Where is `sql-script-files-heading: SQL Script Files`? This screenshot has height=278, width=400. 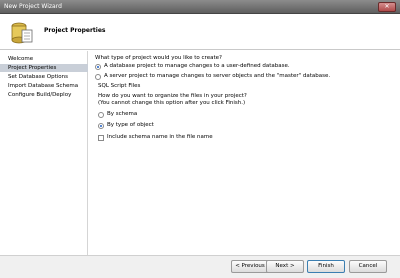
sql-script-files-heading: SQL Script Files is located at coordinates (119, 86).